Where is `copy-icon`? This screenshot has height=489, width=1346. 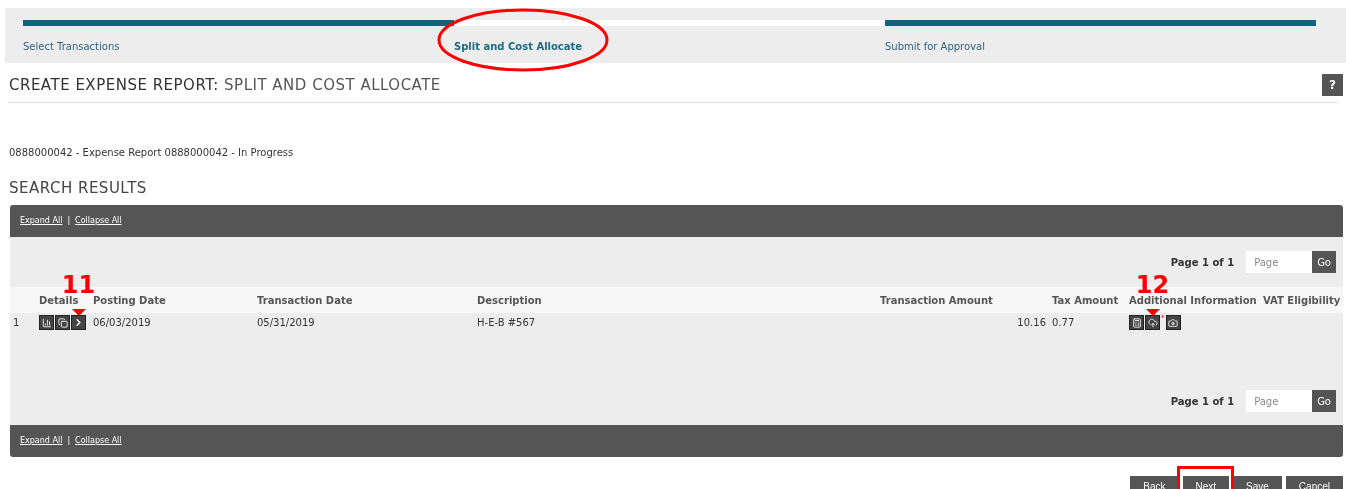
copy-icon is located at coordinates (62, 322).